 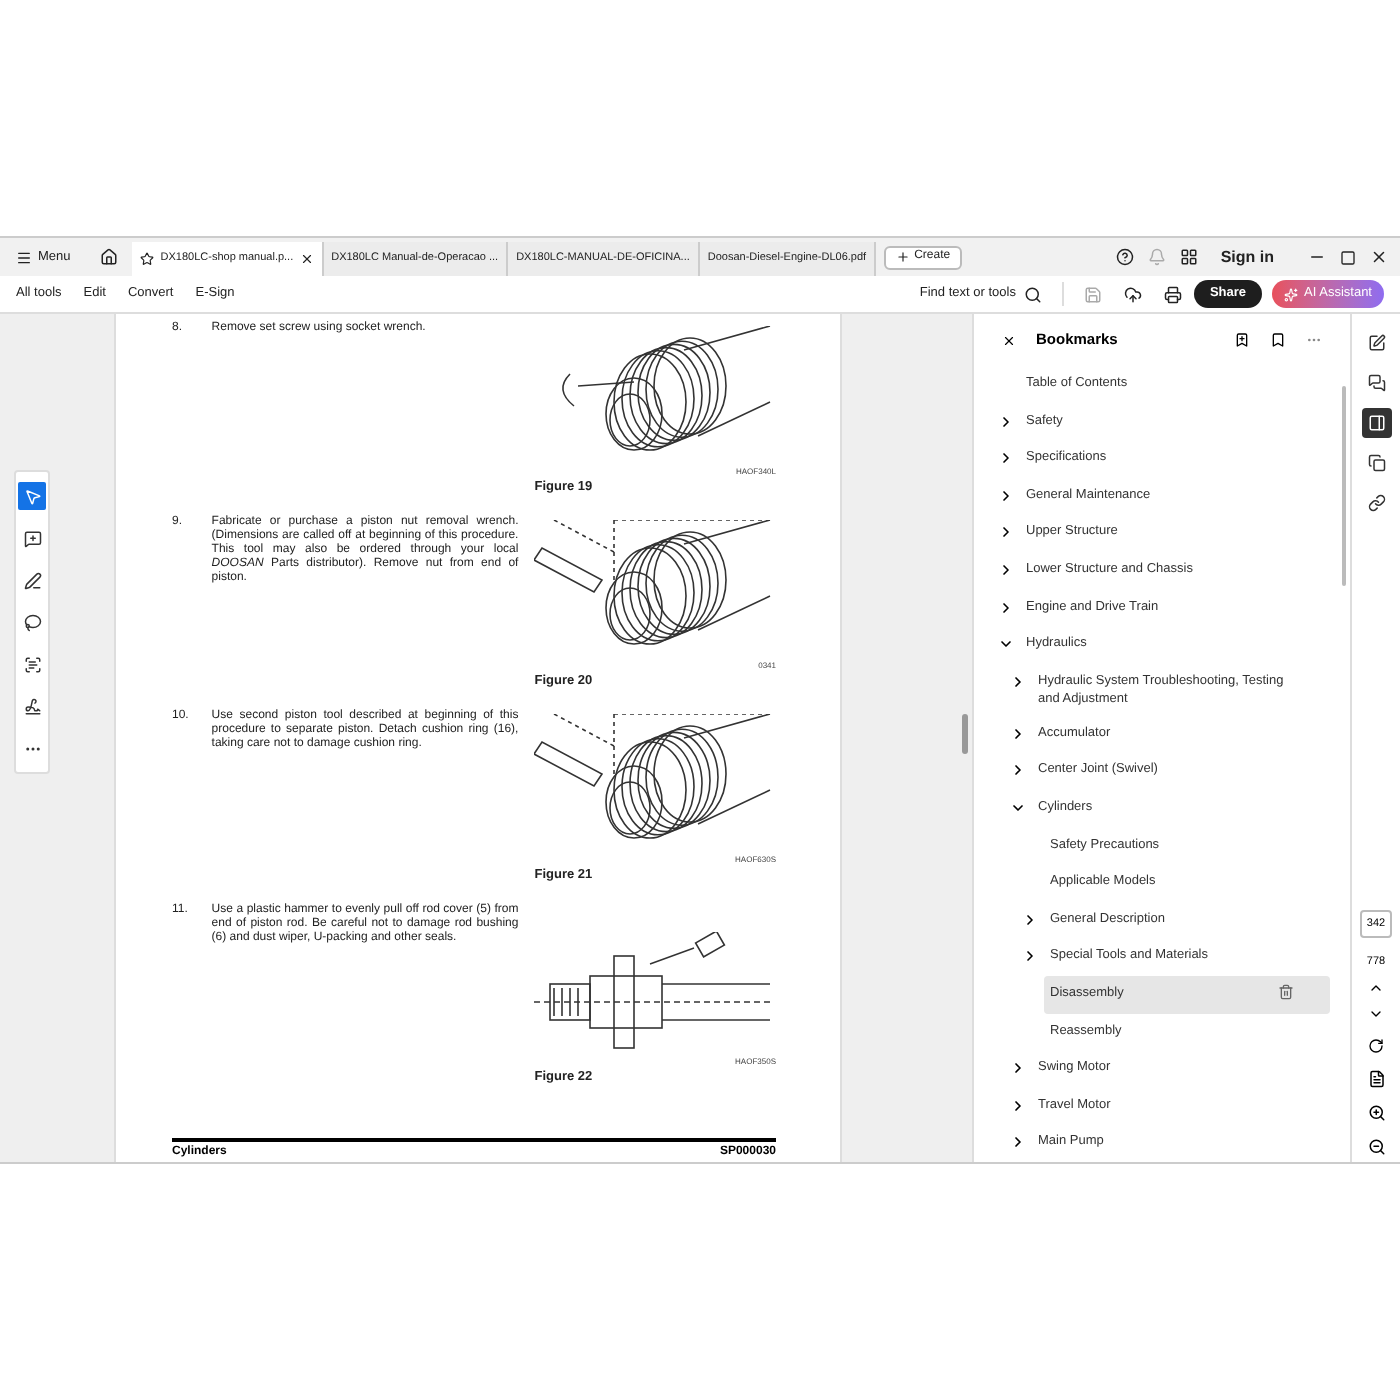 What do you see at coordinates (1376, 503) in the screenshot?
I see `link-icon` at bounding box center [1376, 503].